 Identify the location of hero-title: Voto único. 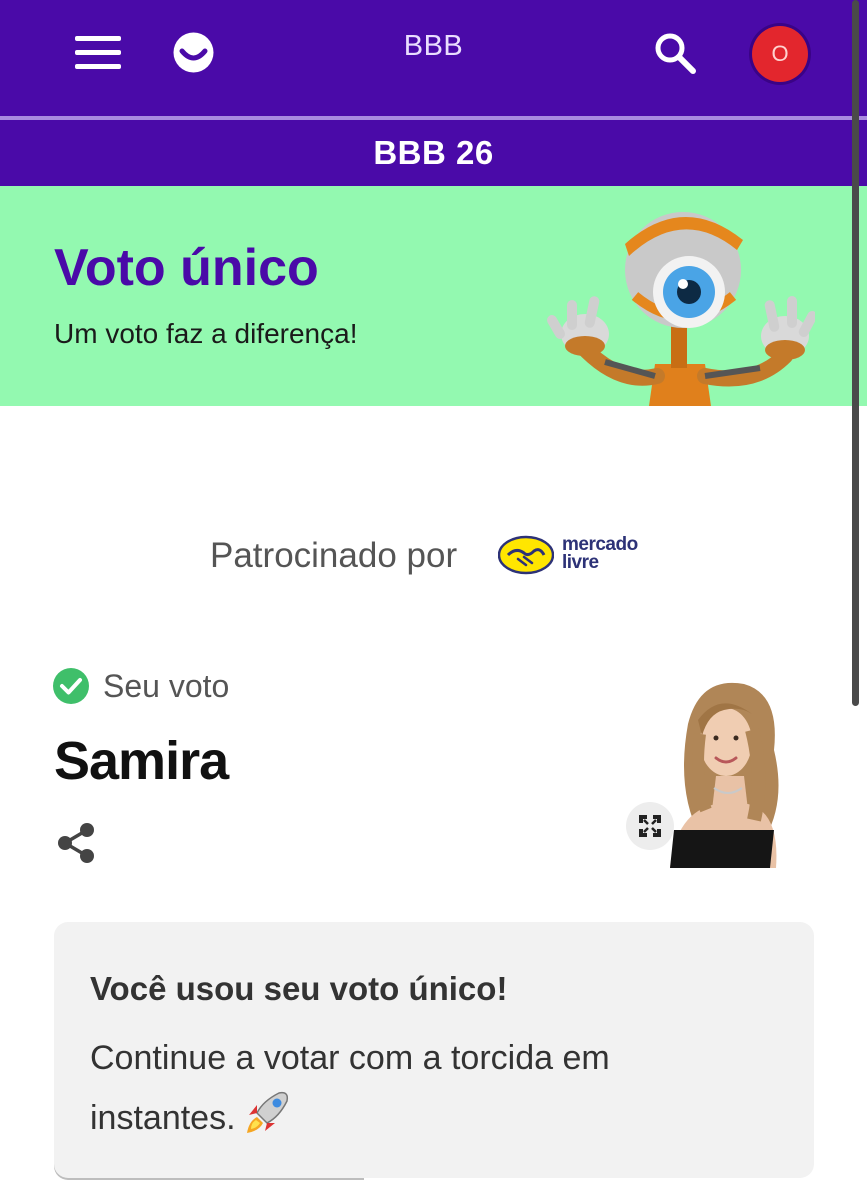
(186, 268).